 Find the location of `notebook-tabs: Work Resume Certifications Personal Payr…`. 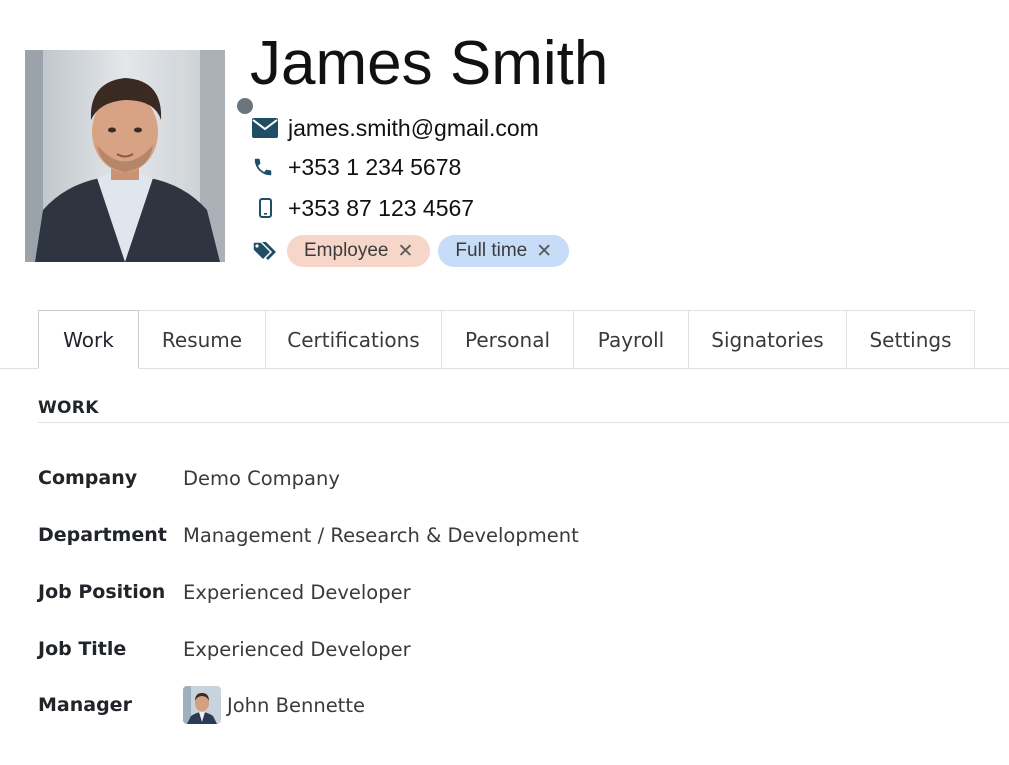

notebook-tabs: Work Resume Certifications Personal Payr… is located at coordinates (506, 339).